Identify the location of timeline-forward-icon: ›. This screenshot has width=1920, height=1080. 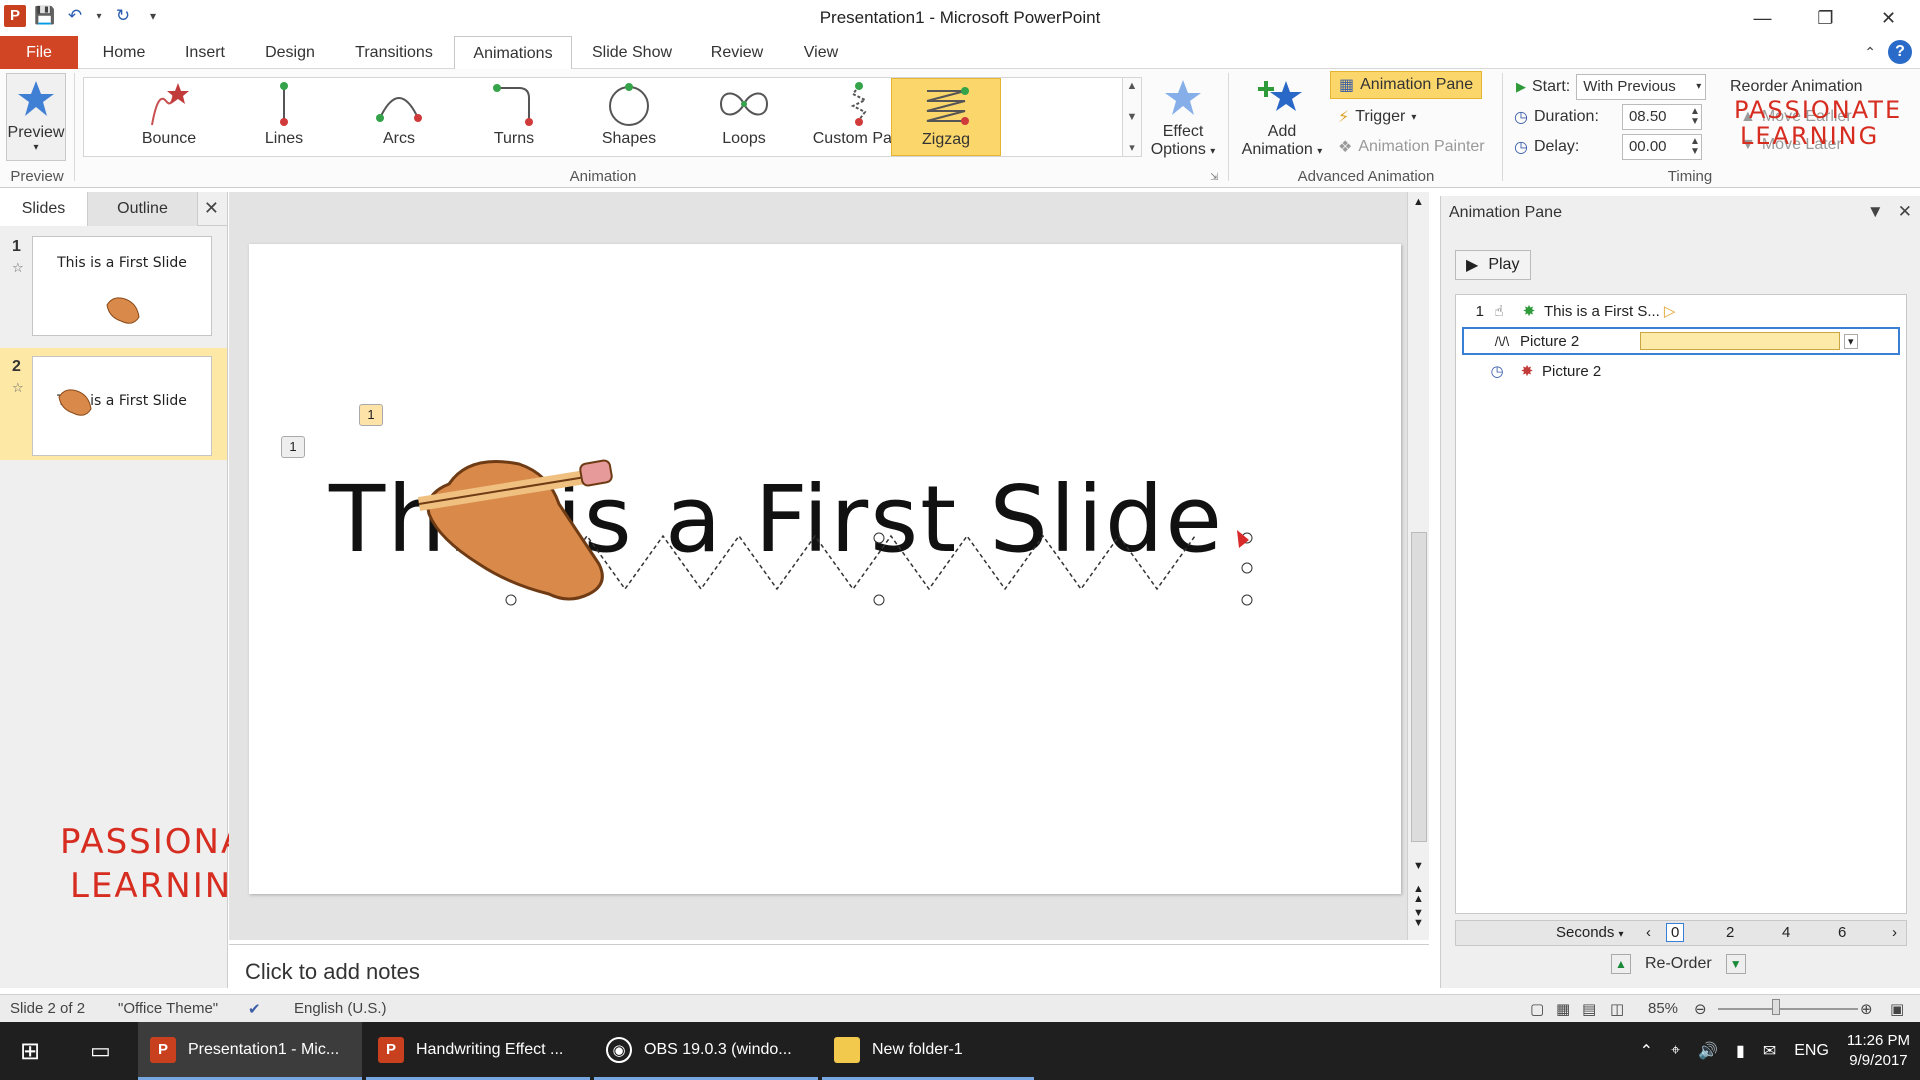
(1894, 932).